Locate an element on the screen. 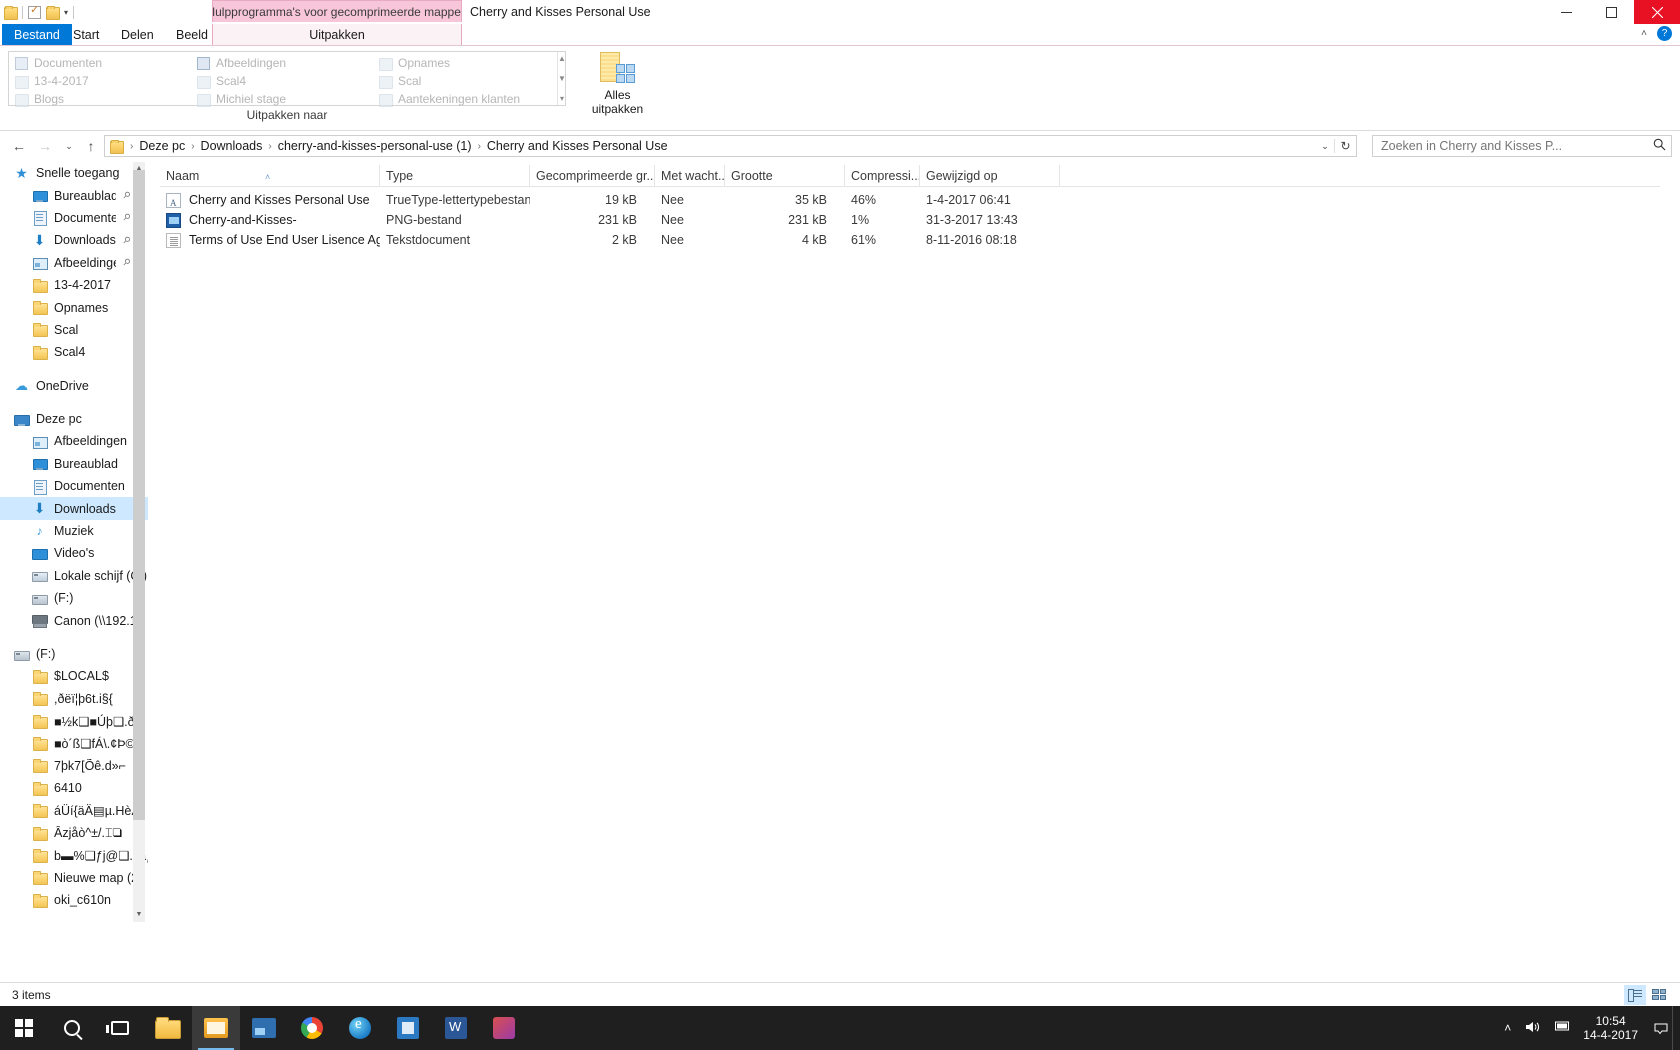 The width and height of the screenshot is (1680, 1050). chevron-down-icon: ▾ is located at coordinates (66, 12).